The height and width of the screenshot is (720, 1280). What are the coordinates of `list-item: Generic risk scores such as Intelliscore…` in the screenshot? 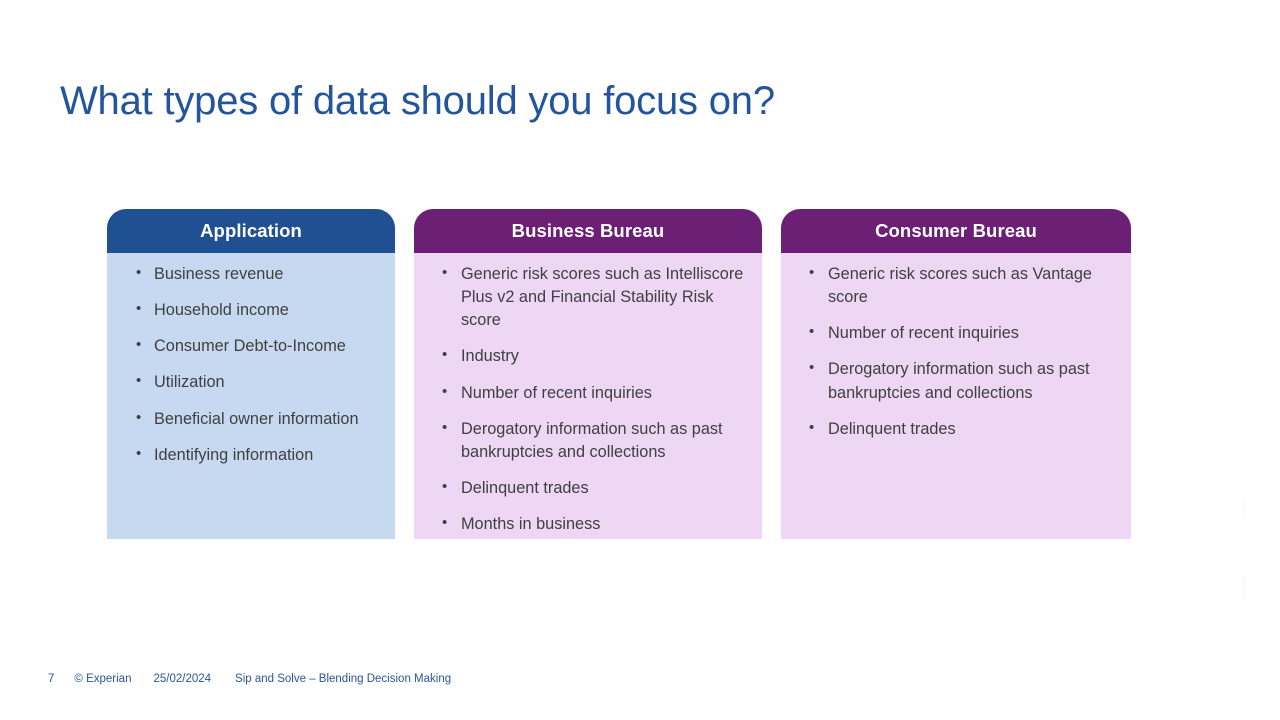 It's located at (588, 297).